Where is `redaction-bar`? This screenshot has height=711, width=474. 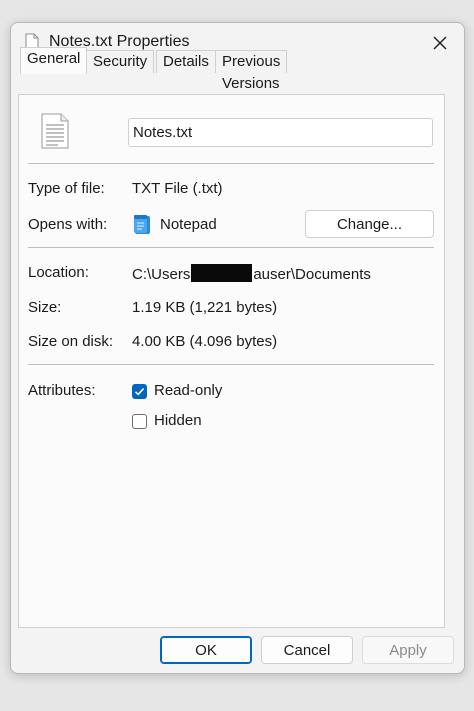
redaction-bar is located at coordinates (222, 273).